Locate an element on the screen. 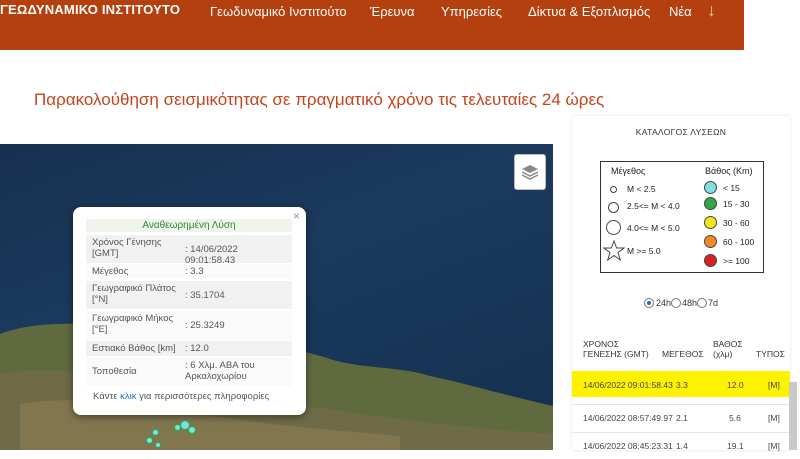 This screenshot has height=459, width=800. popup-more-info: Κάντε κλικ για περισσότερες πληροφορίες is located at coordinates (181, 396).